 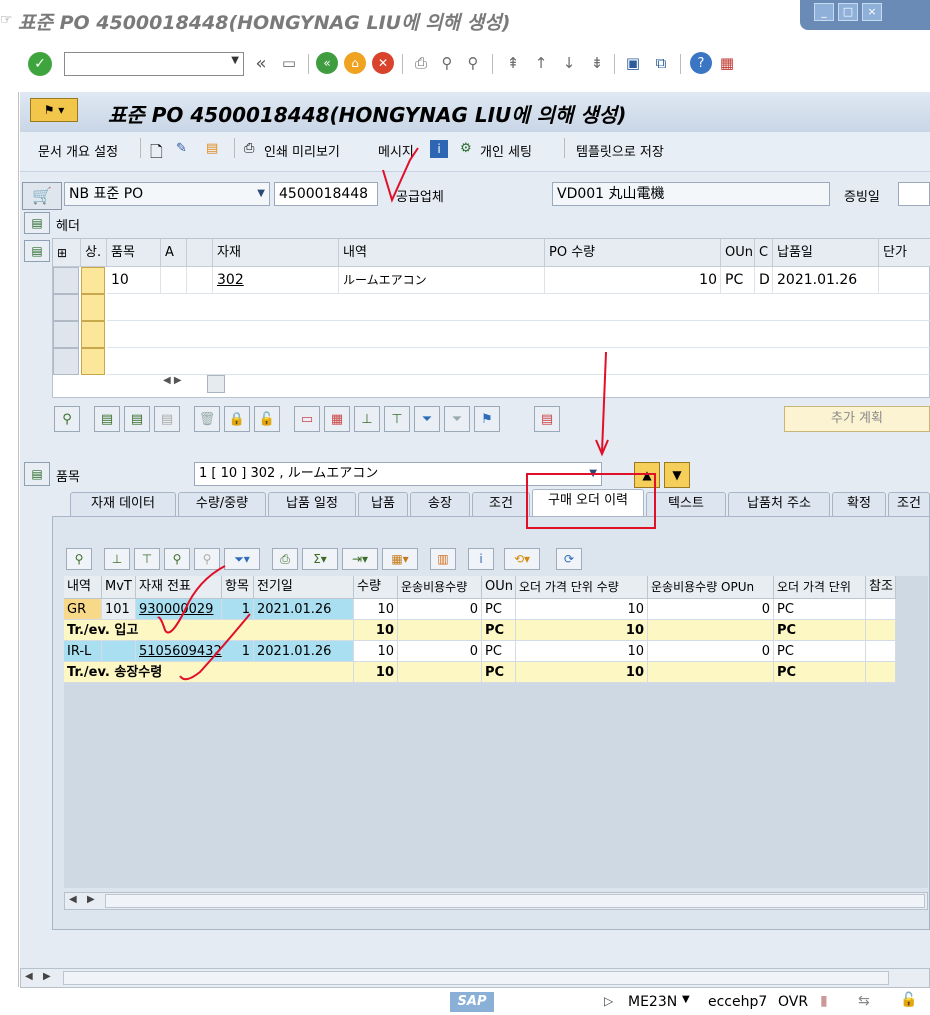 What do you see at coordinates (591, 501) in the screenshot?
I see `annotation-box` at bounding box center [591, 501].